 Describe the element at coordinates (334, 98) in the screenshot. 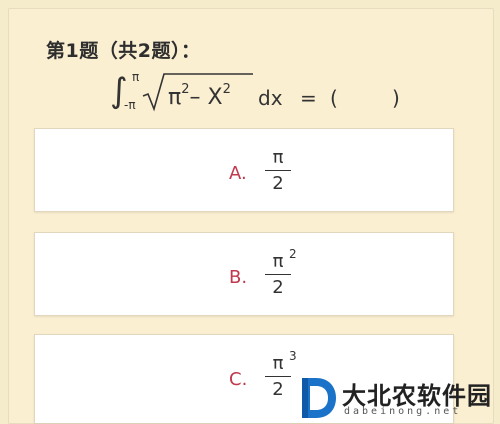

I see `answer-paren-open: (` at that location.